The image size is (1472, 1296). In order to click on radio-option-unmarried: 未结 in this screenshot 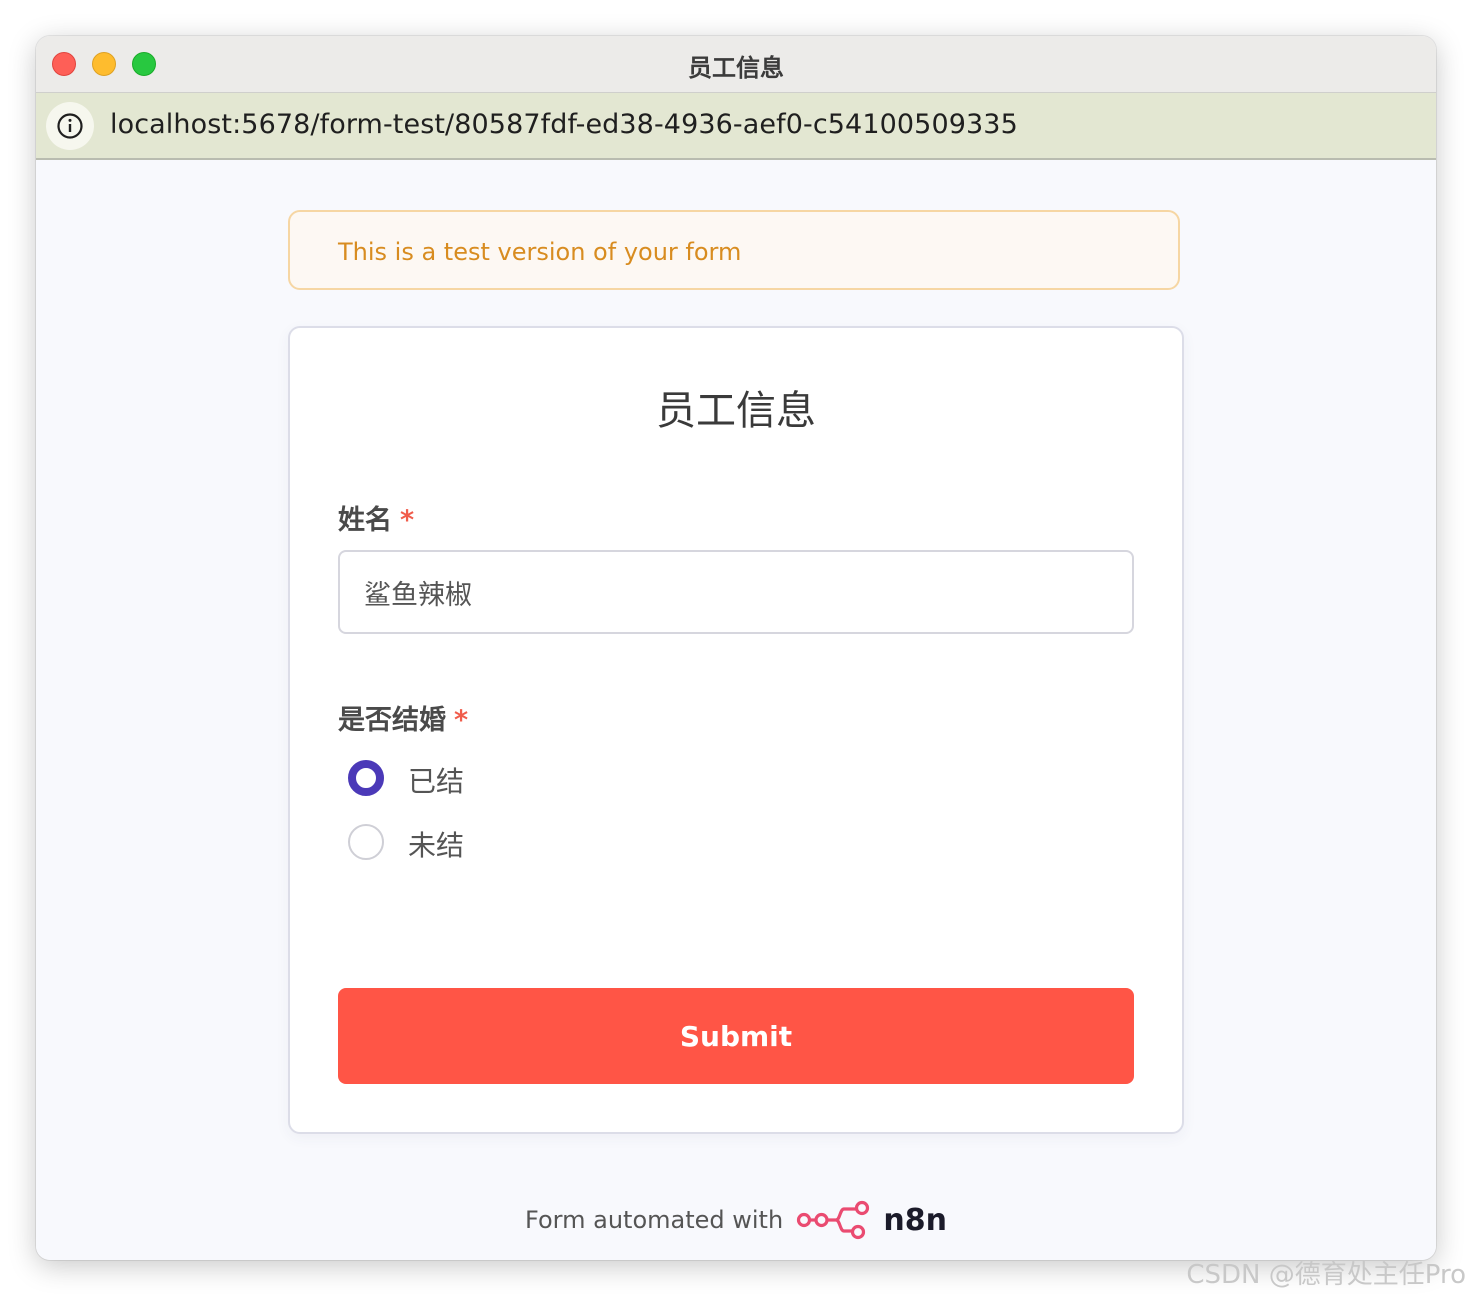, I will do `click(548, 844)`.